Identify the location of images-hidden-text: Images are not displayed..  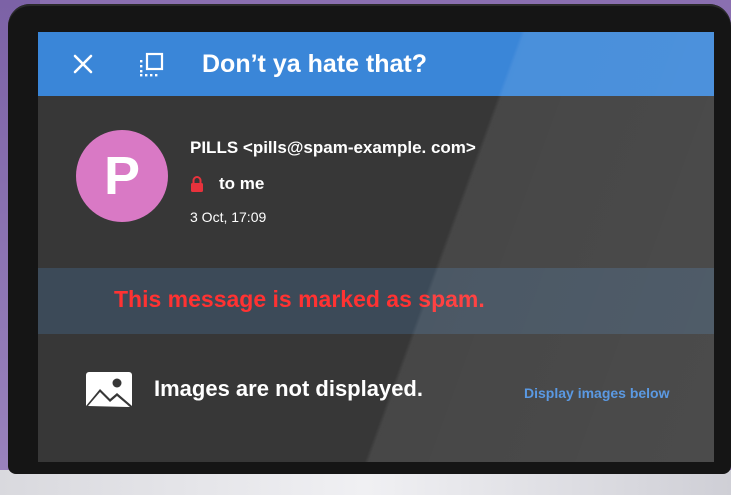
(288, 388).